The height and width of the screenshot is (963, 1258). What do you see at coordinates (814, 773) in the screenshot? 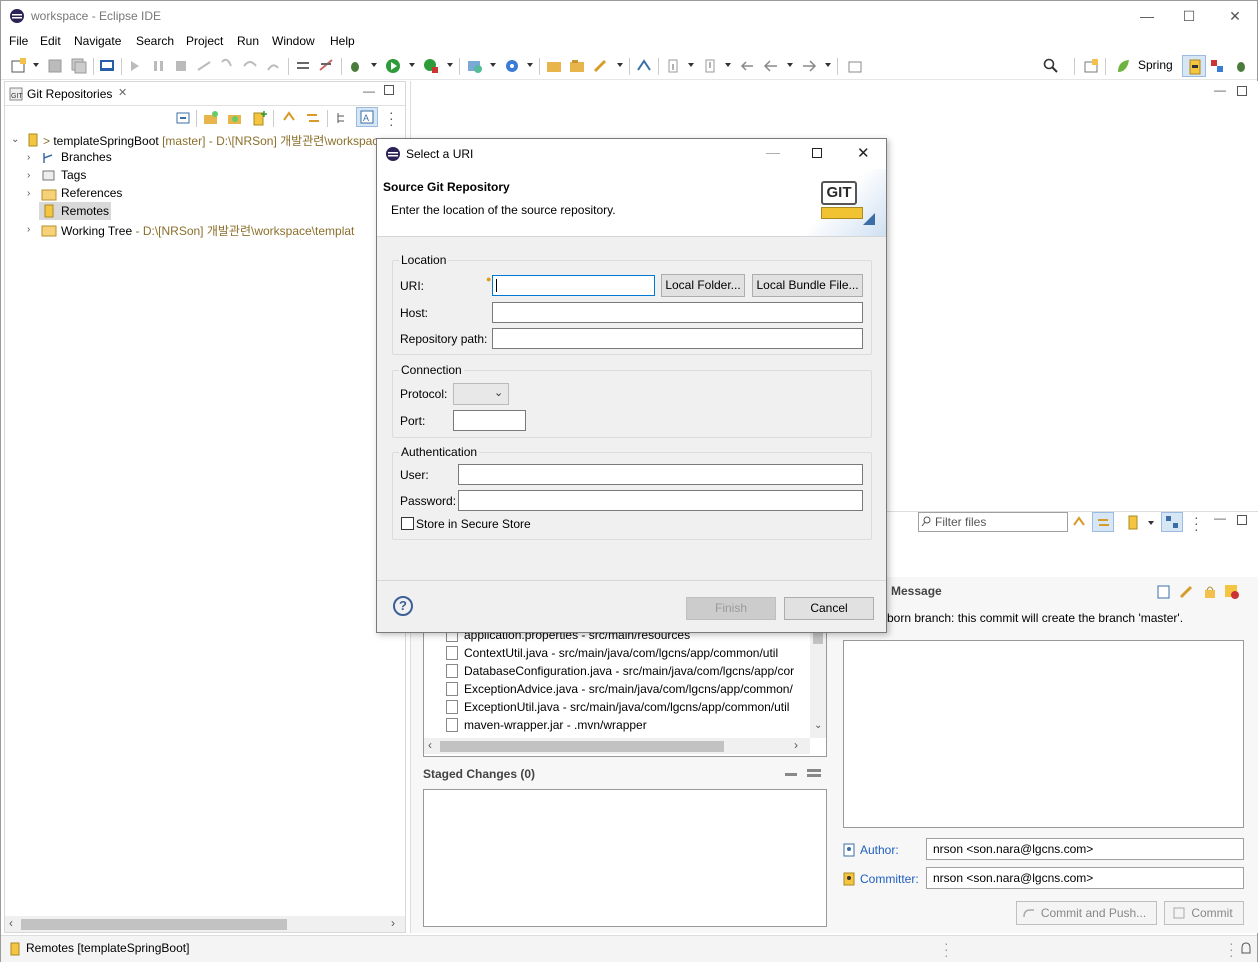
I see `unstage-all-icon` at bounding box center [814, 773].